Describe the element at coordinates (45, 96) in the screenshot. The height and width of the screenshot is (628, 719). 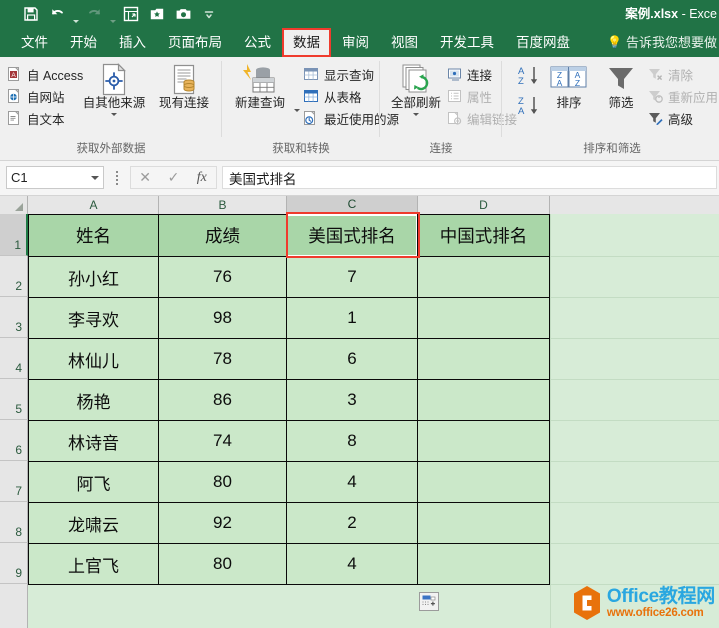
I see `ribbon-item-from-web: 自网站` at that location.